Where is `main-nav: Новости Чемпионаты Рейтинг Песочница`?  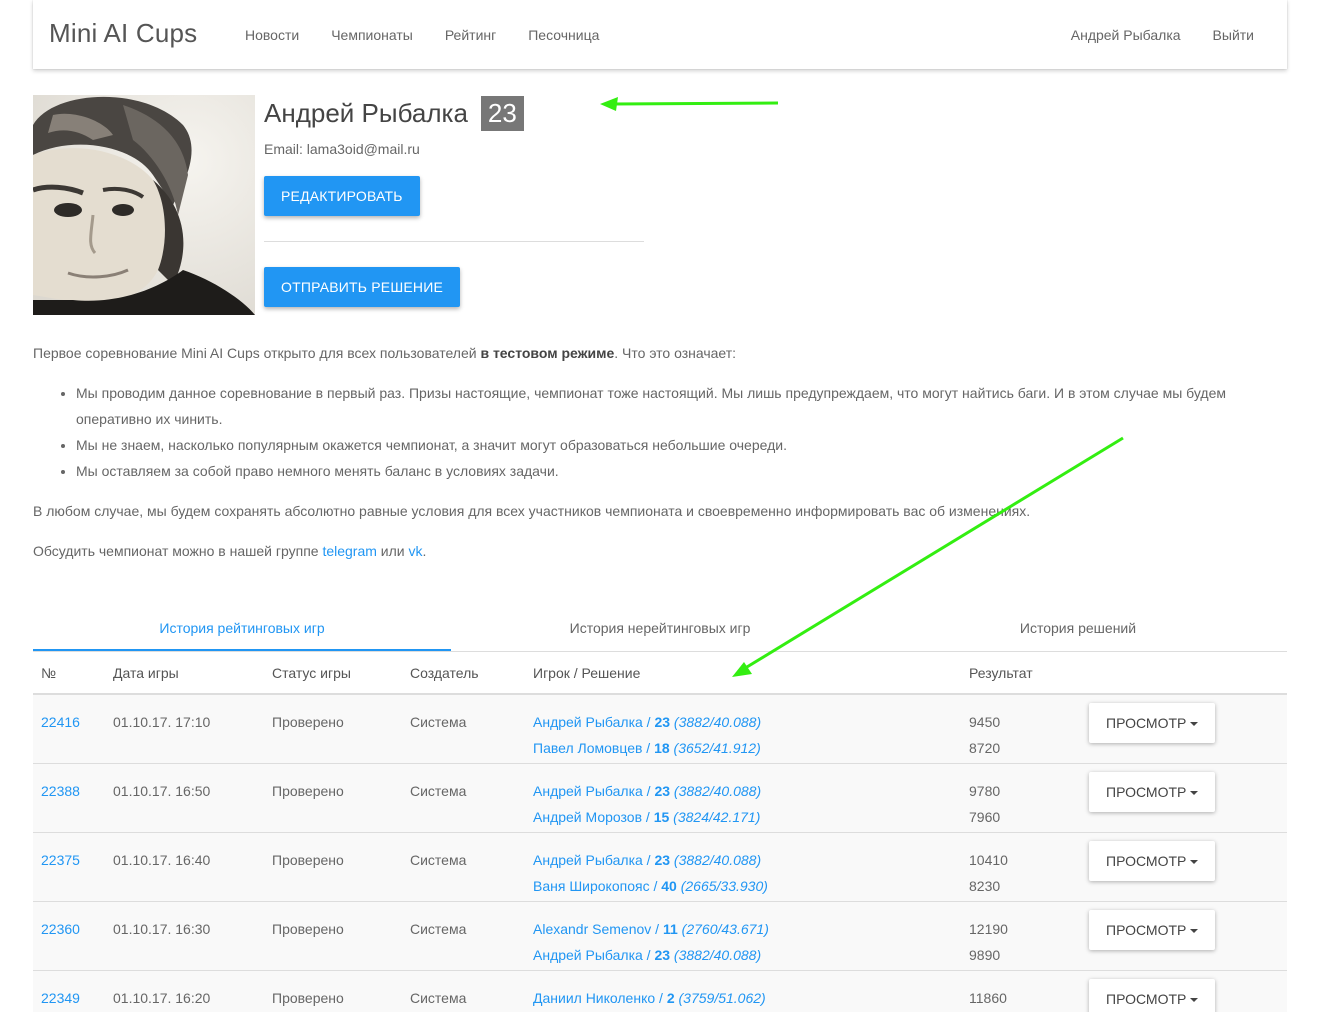 main-nav: Новости Чемпионаты Рейтинг Песочница is located at coordinates (422, 34).